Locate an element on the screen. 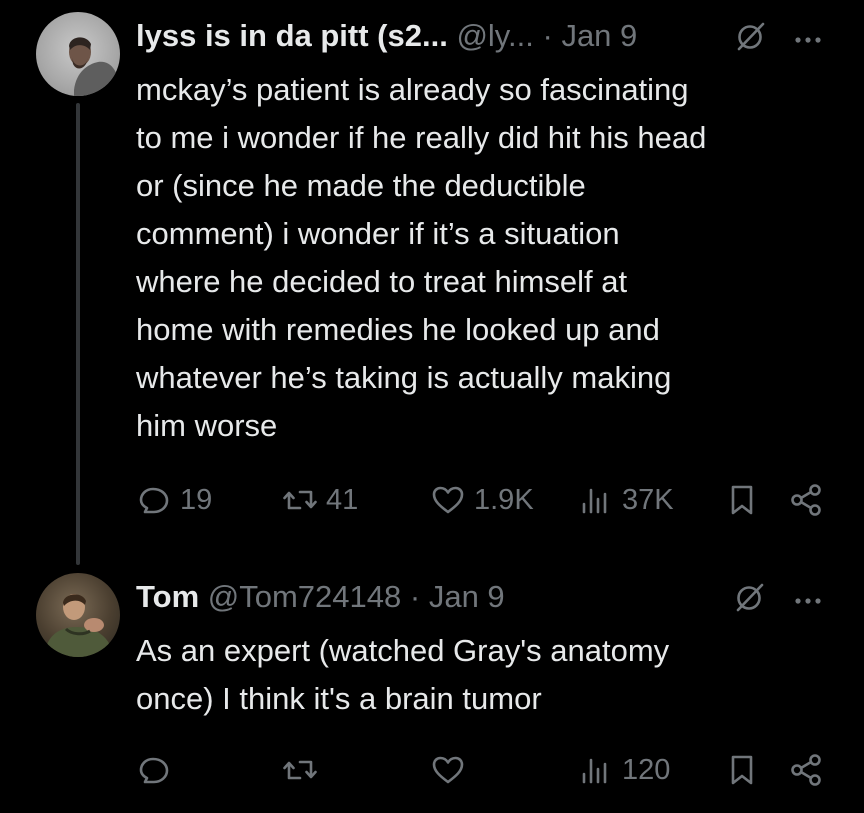 This screenshot has height=813, width=864. reply-button: 19 is located at coordinates (174, 500).